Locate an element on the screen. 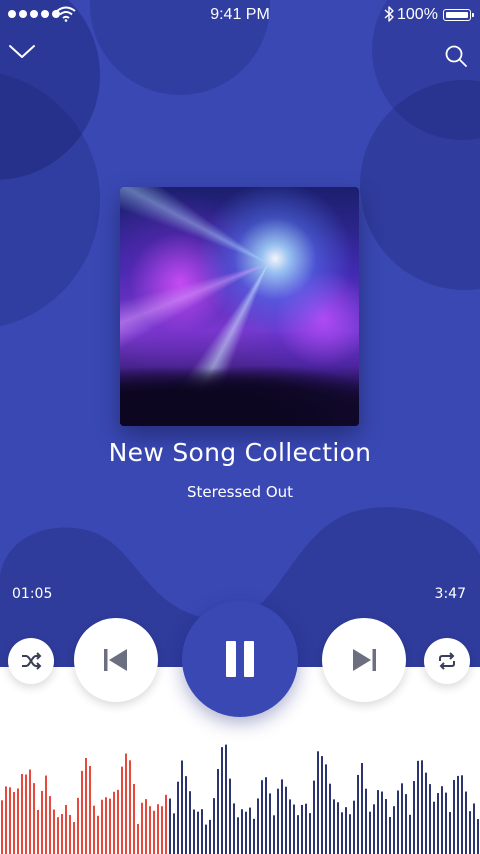 This screenshot has height=854, width=480. repeat-icon is located at coordinates (447, 661).